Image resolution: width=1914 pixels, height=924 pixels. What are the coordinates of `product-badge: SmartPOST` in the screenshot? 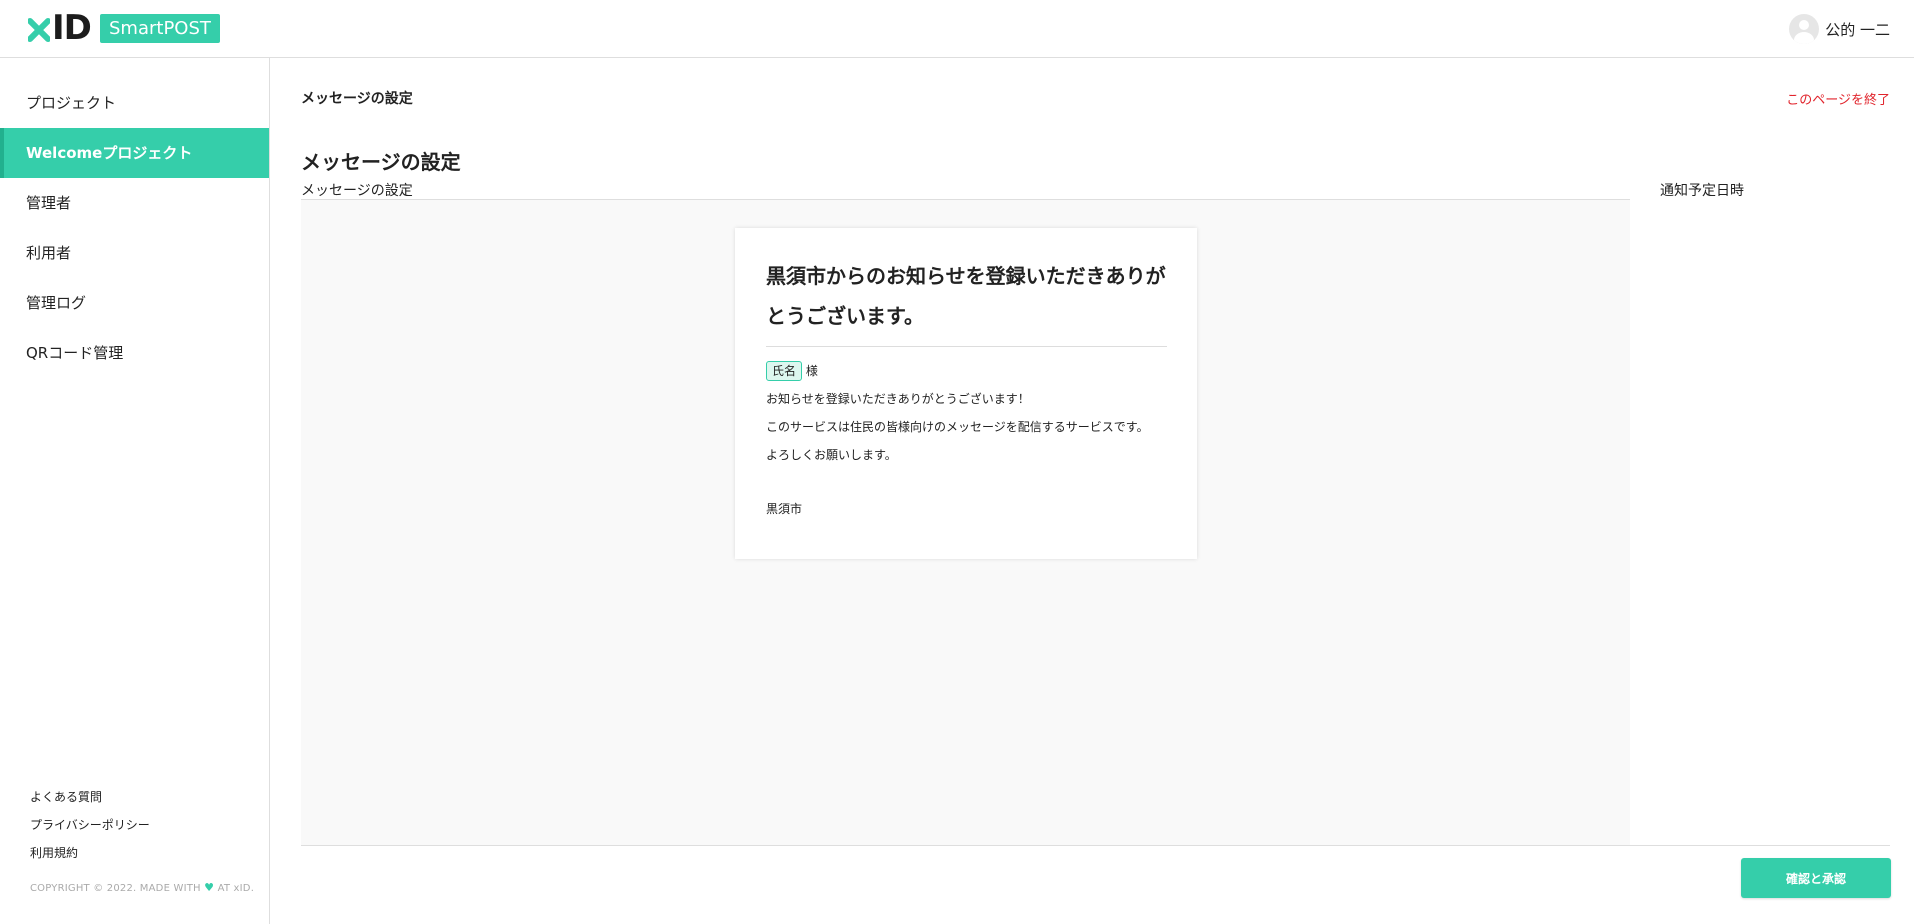 It's located at (160, 28).